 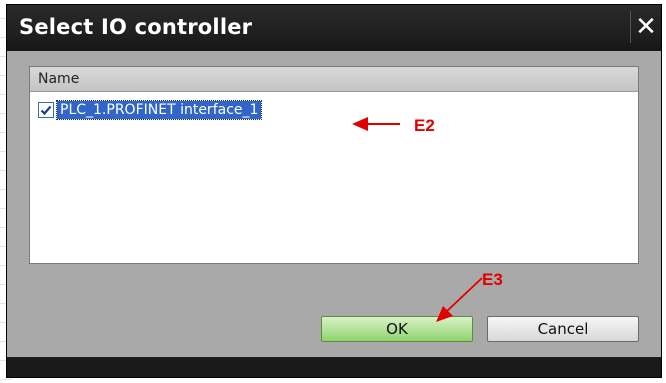 What do you see at coordinates (417, 219) in the screenshot?
I see `annotation-overlay` at bounding box center [417, 219].